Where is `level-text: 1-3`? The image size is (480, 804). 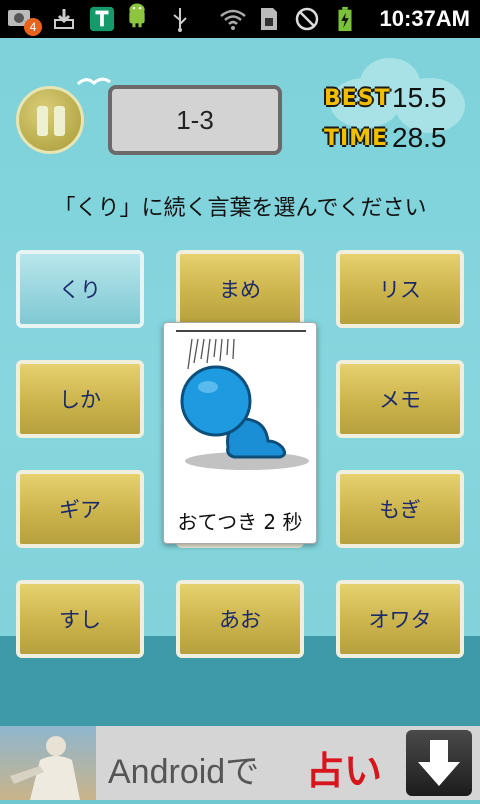 level-text: 1-3 is located at coordinates (195, 119).